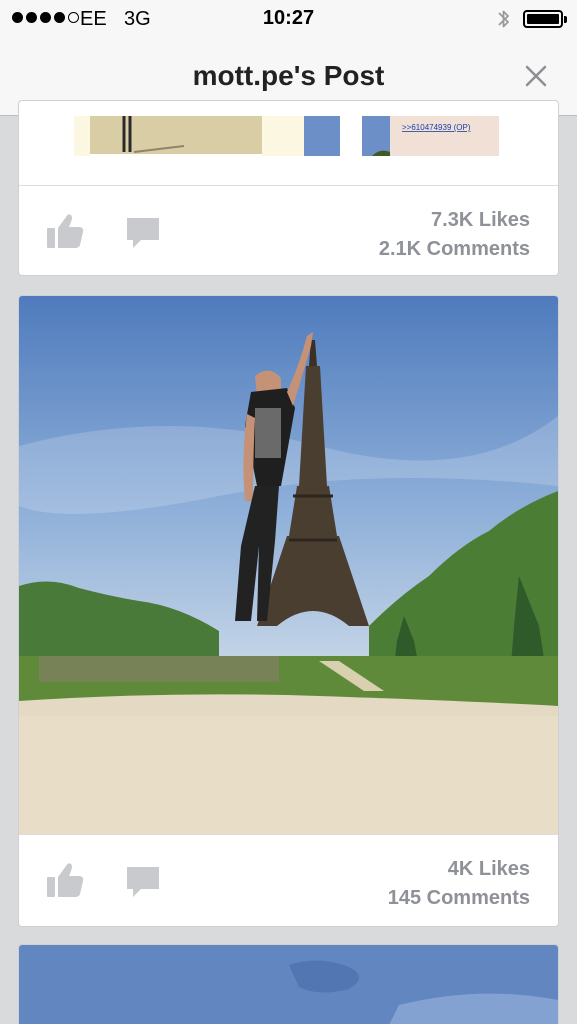 The width and height of the screenshot is (577, 1024). Describe the element at coordinates (503, 19) in the screenshot. I see `bluetooth-icon` at that location.